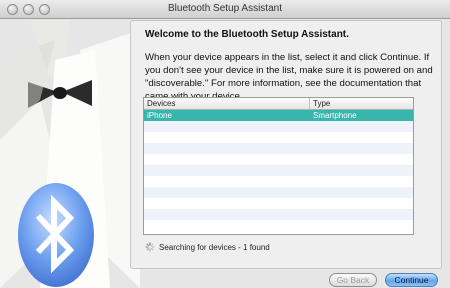 Image resolution: width=450 pixels, height=288 pixels. Describe the element at coordinates (214, 247) in the screenshot. I see `search-status-text: Searching for devices - 1 found` at that location.